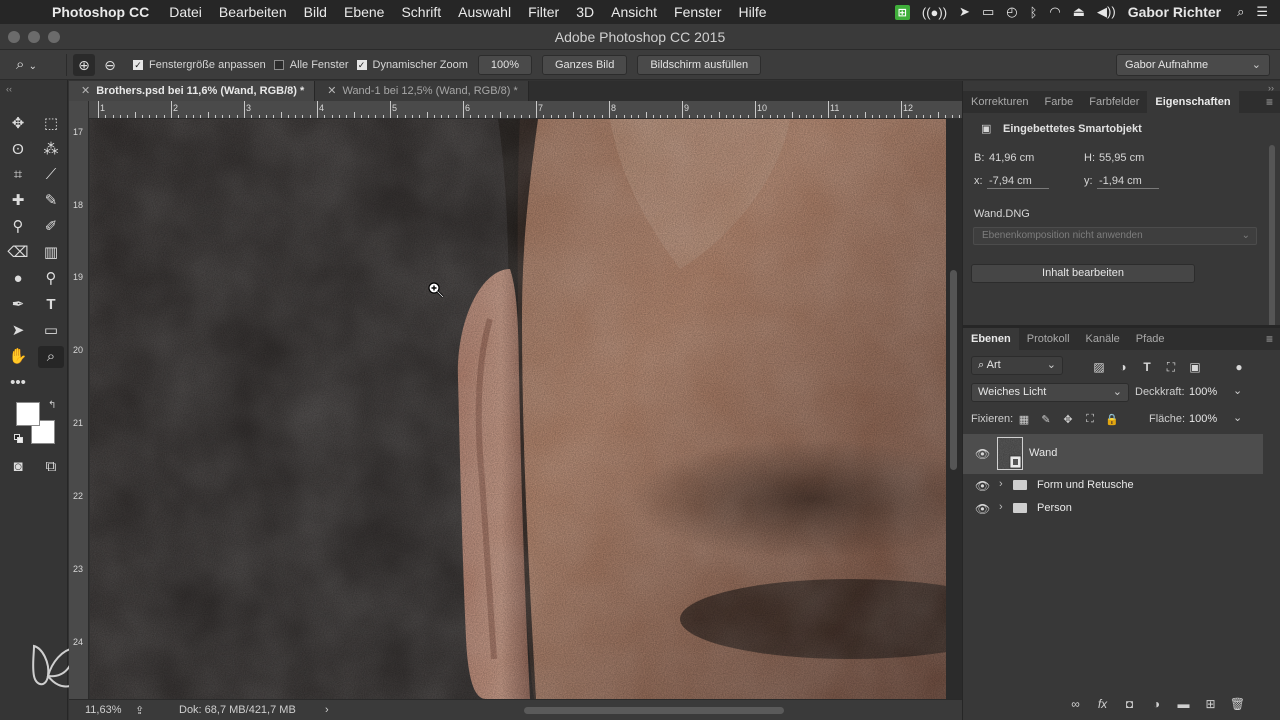 This screenshot has height=720, width=1280. I want to click on smart-object-filter-icon: ▣, so click(1195, 368).